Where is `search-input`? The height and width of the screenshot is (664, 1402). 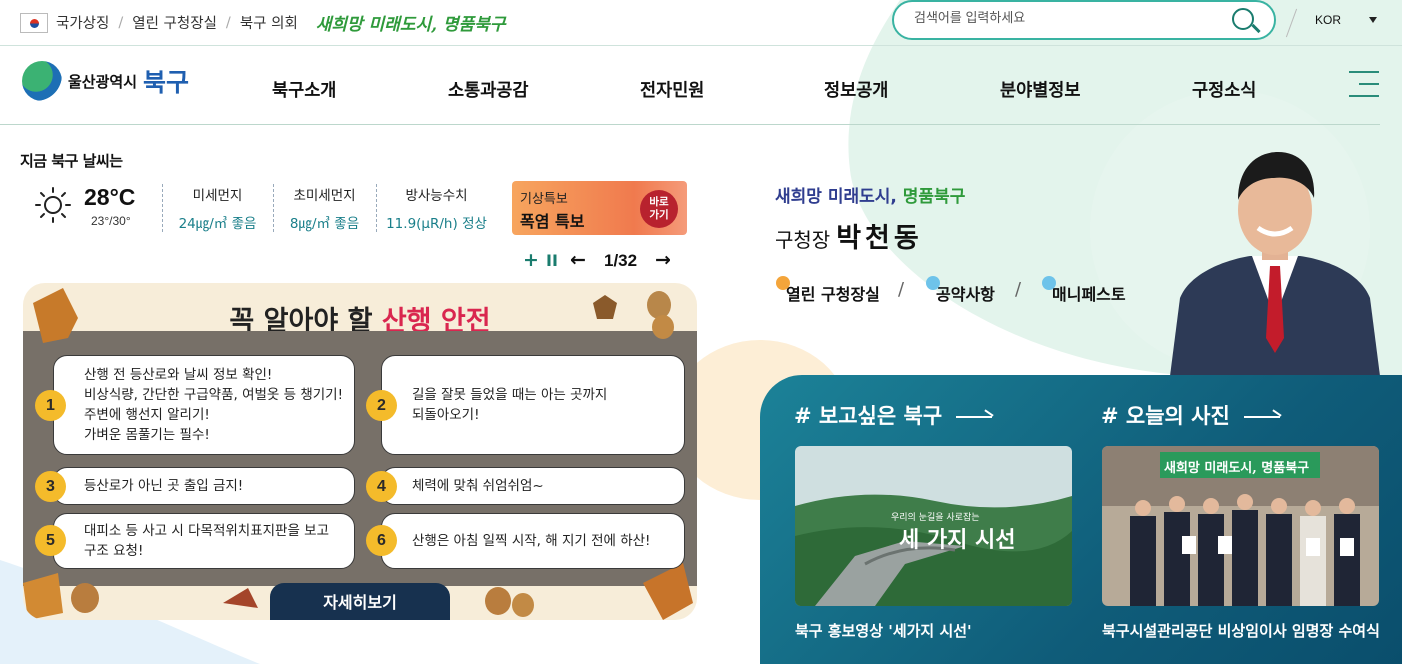 search-input is located at coordinates (1064, 17).